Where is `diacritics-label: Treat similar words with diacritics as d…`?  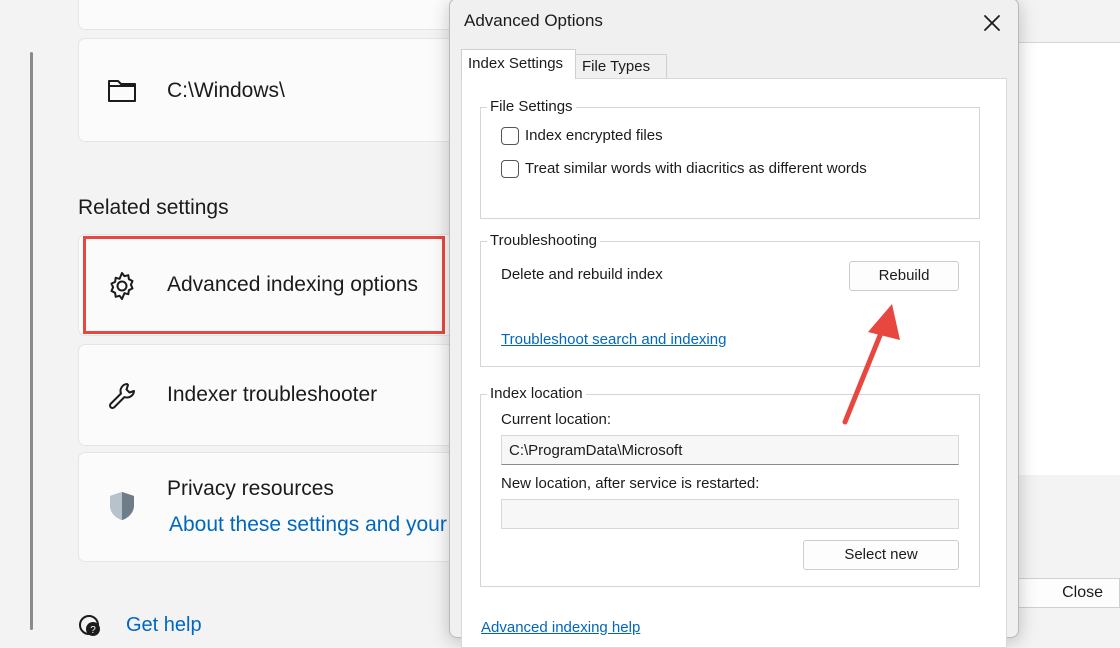
diacritics-label: Treat similar words with diacritics as d… is located at coordinates (696, 168).